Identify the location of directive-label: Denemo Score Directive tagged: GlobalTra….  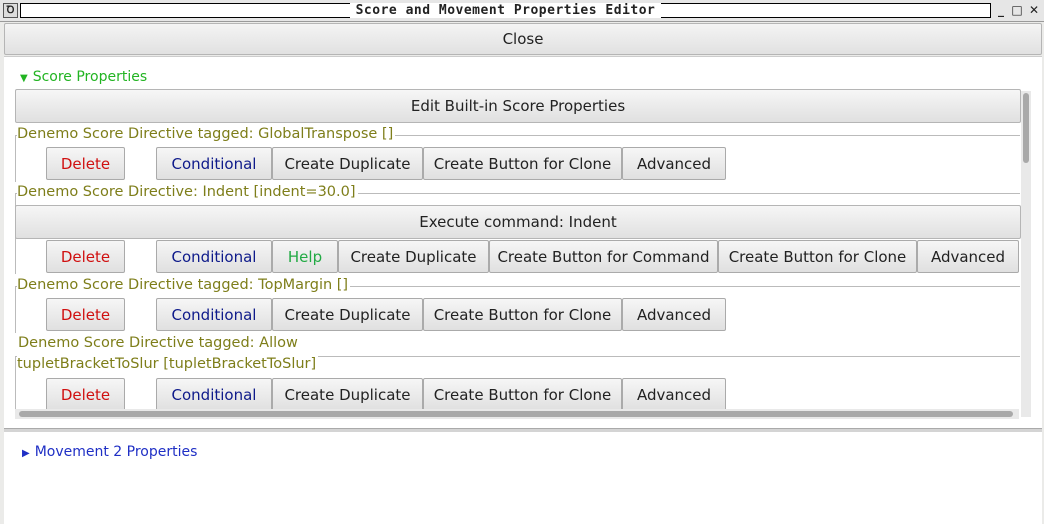
(206, 134).